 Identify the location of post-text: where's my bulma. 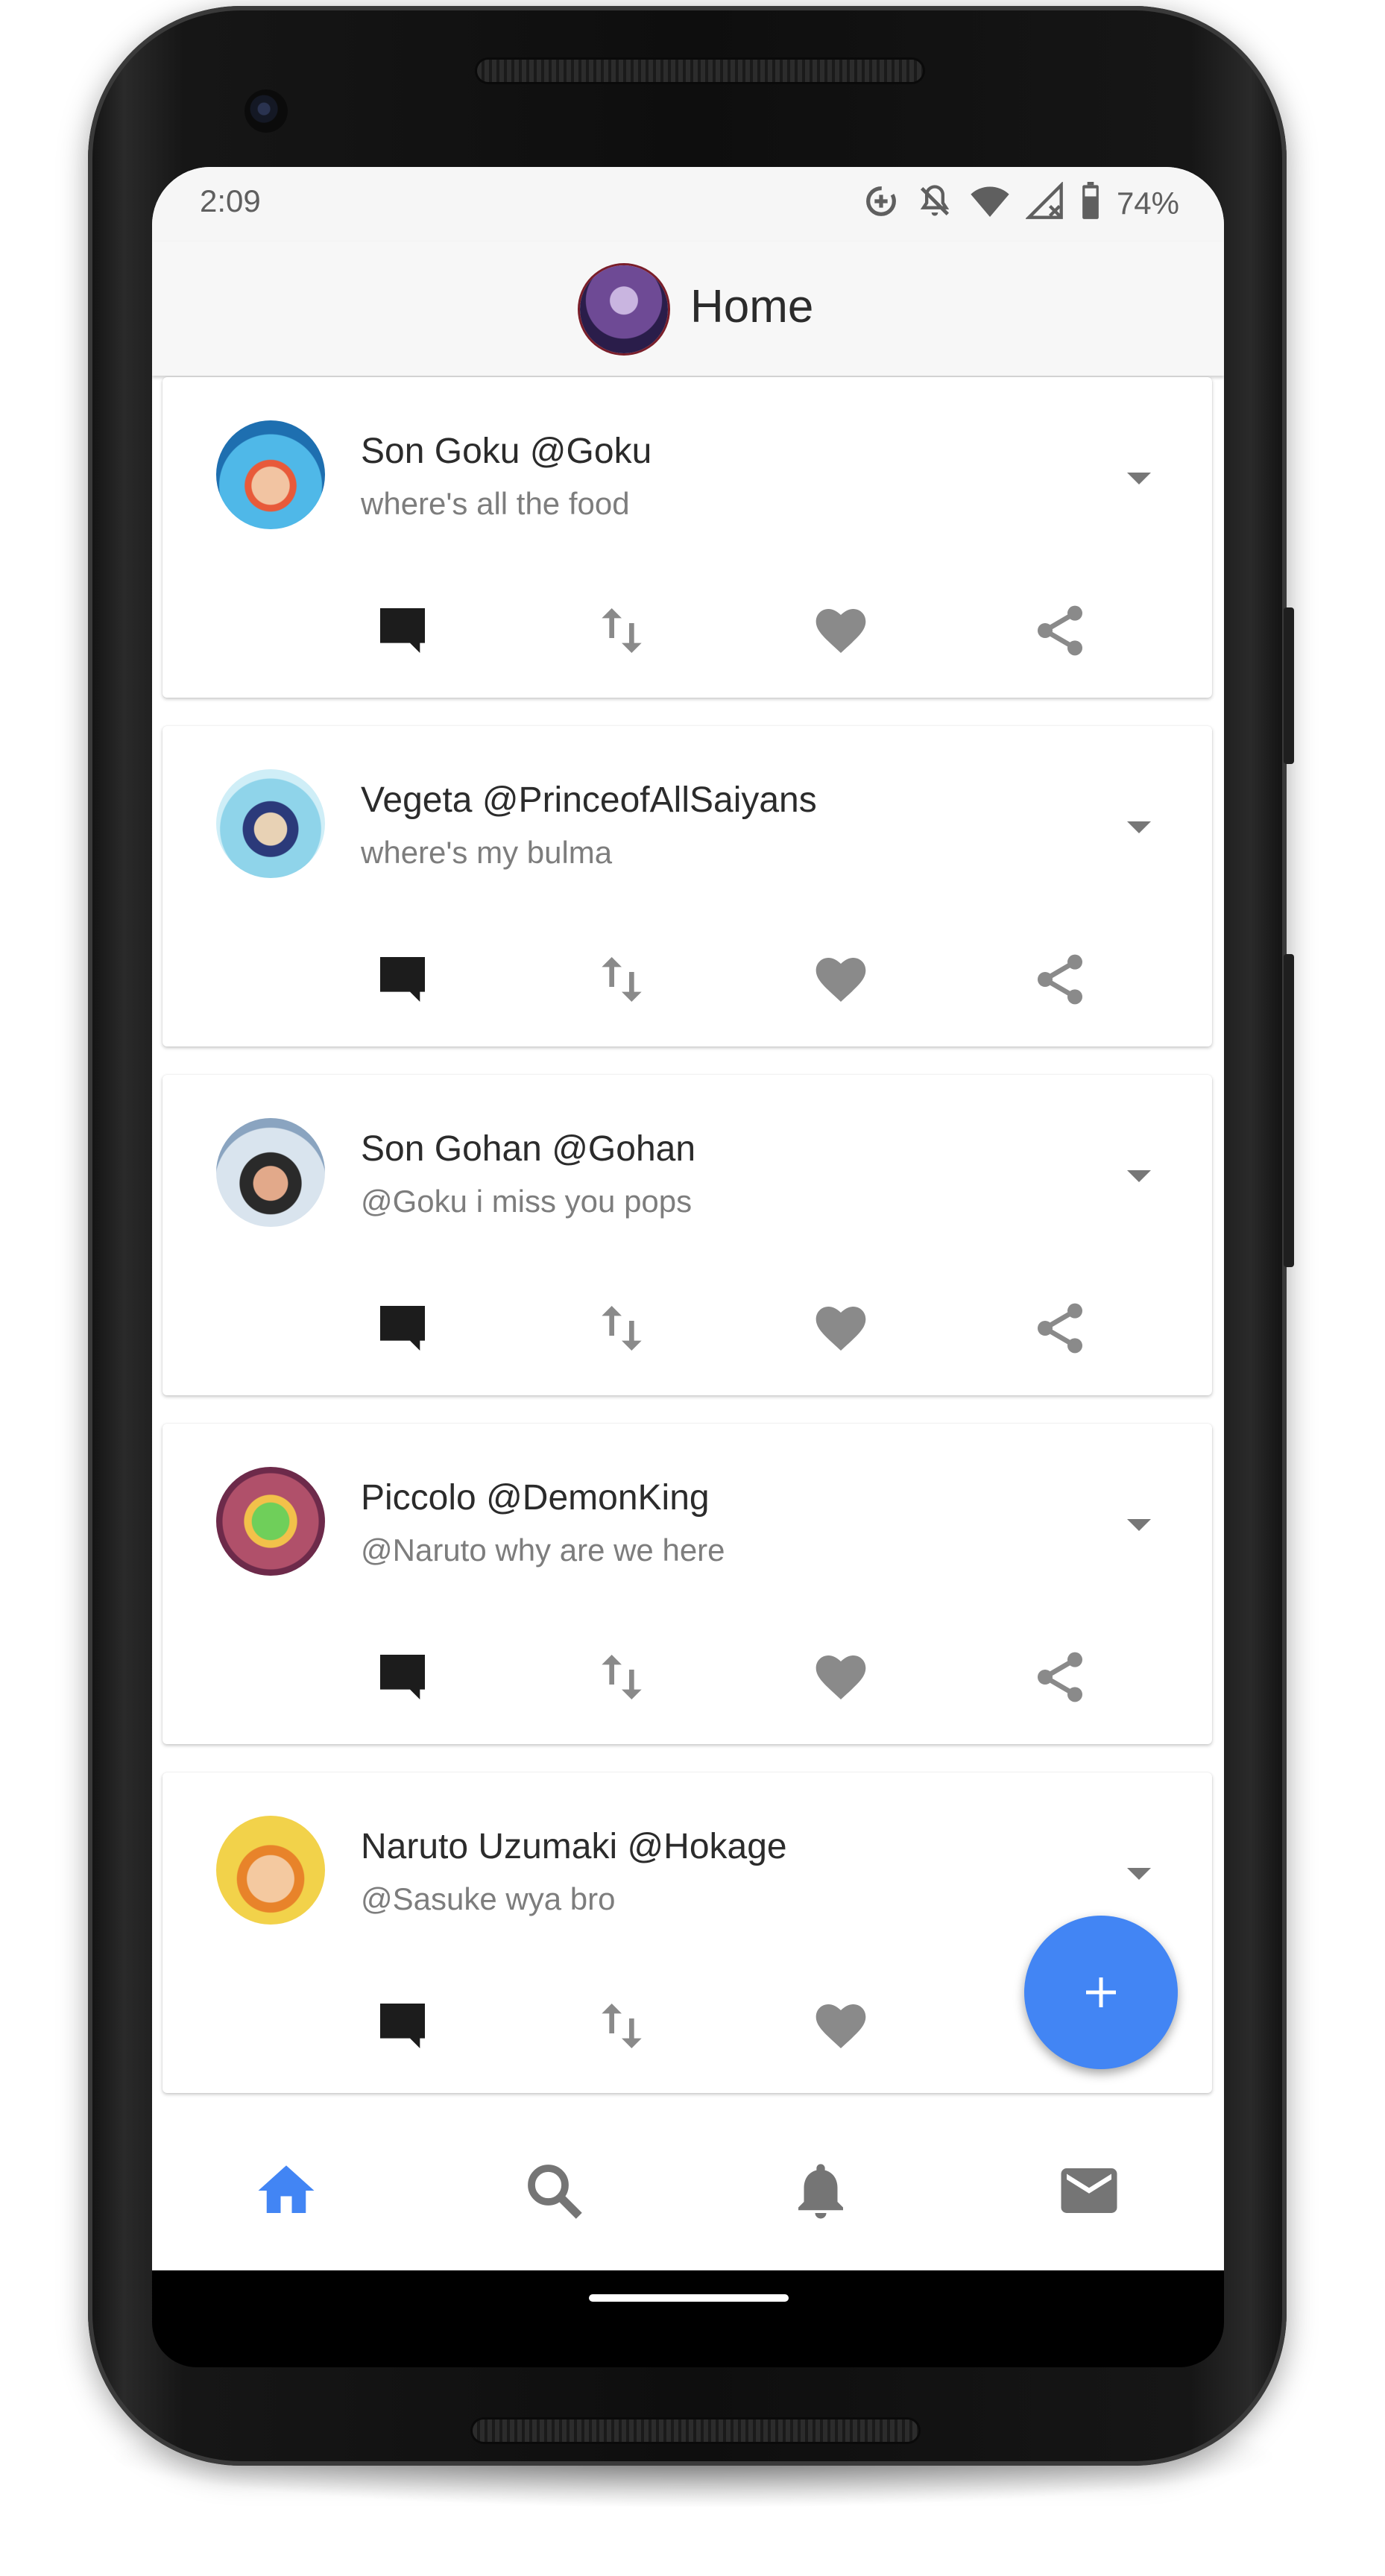
(487, 852).